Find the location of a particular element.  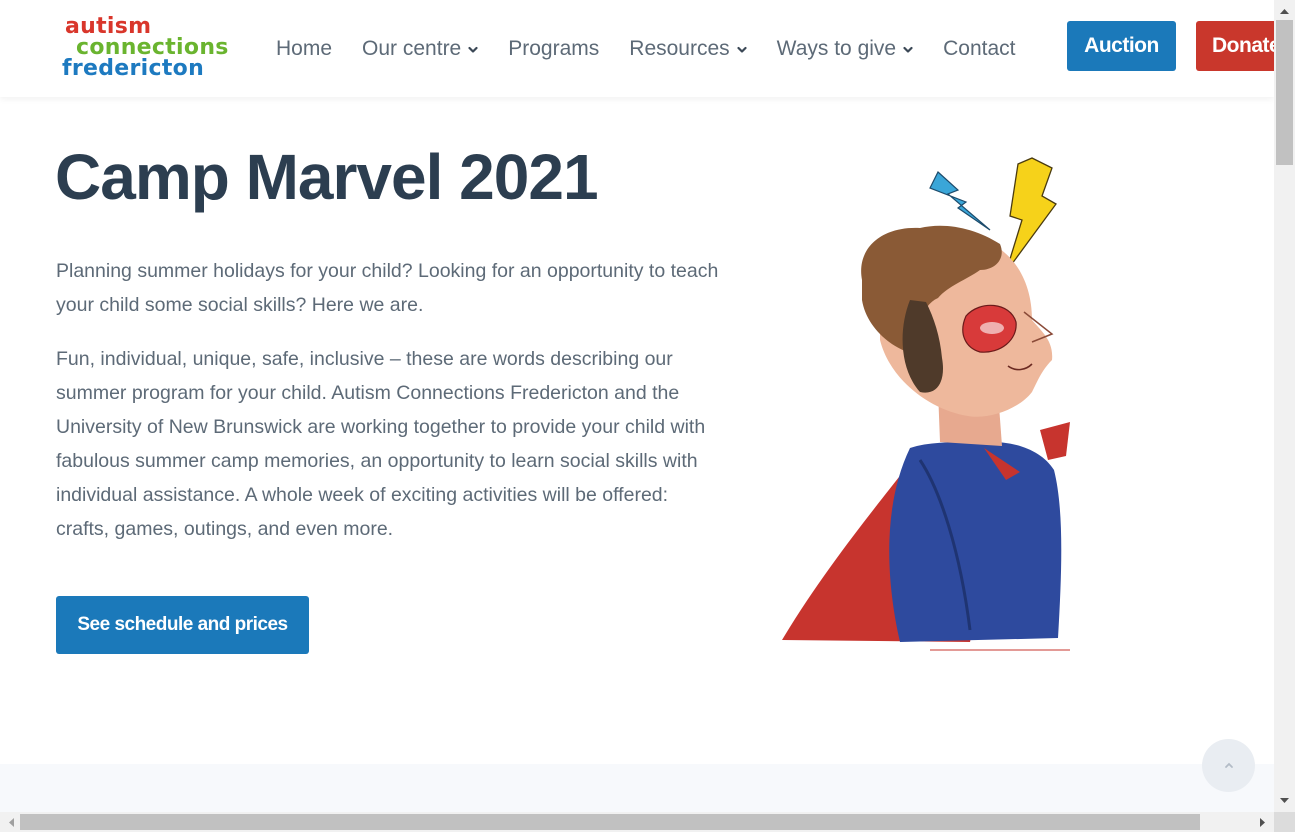

vertical-scrollbar is located at coordinates (1284, 406).